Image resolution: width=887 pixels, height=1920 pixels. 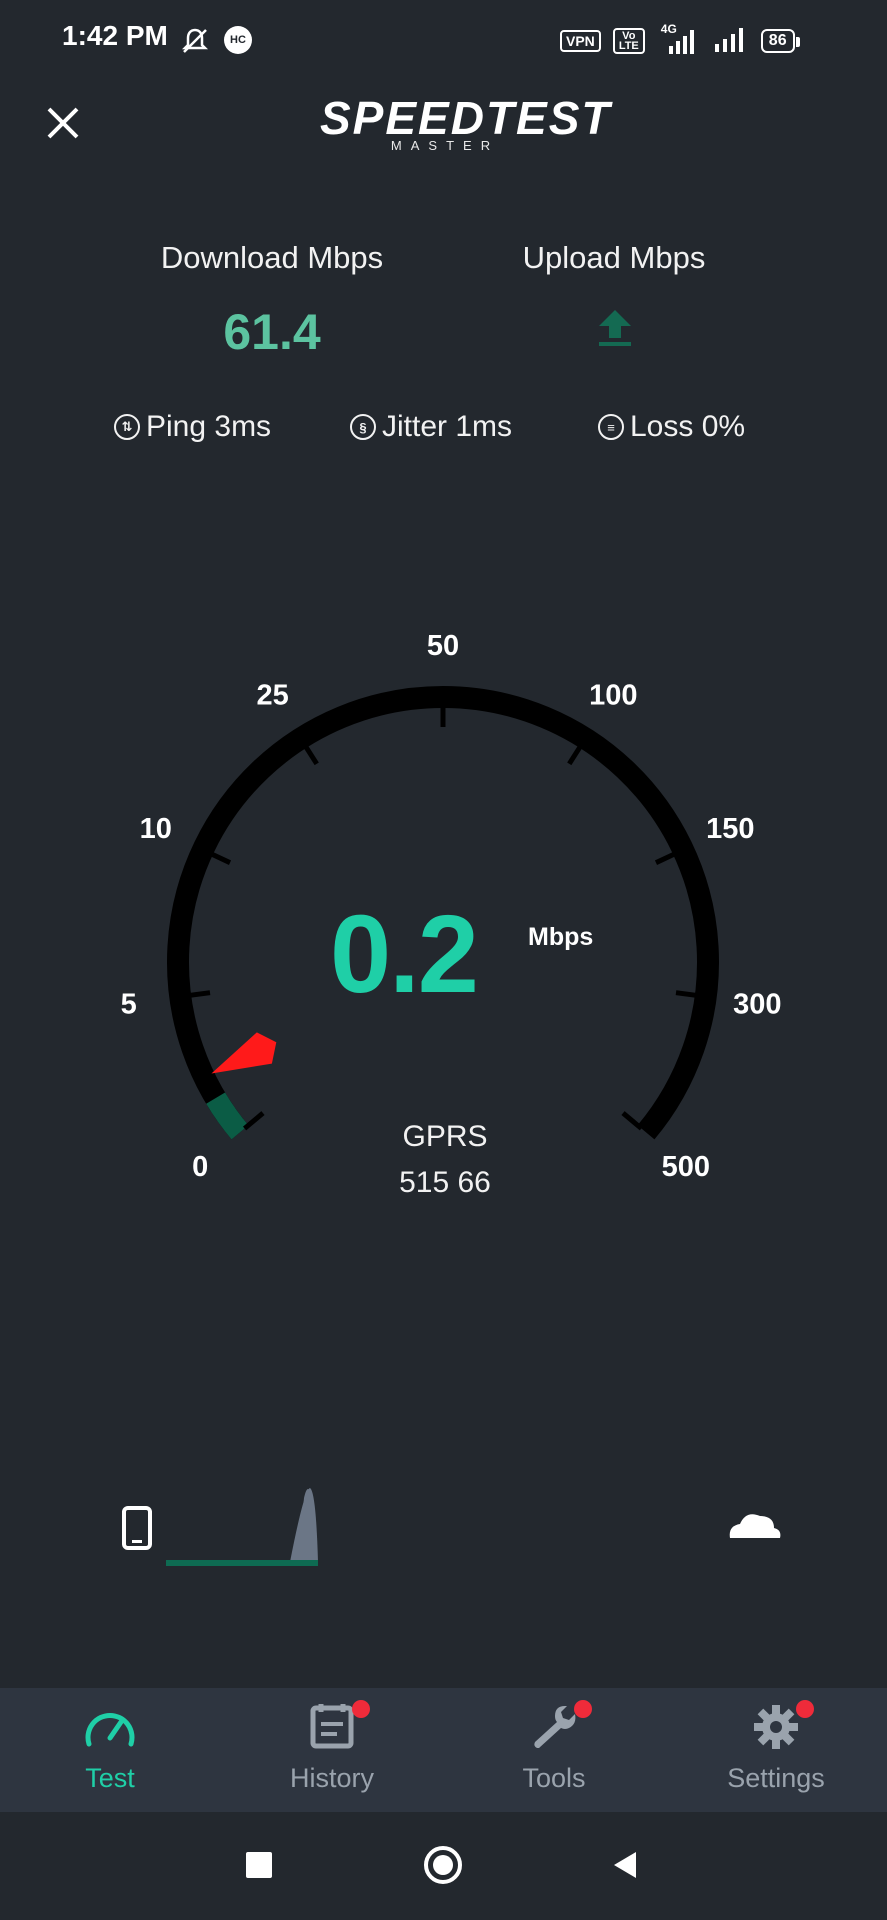 What do you see at coordinates (110, 1754) in the screenshot?
I see `nav-test: Test` at bounding box center [110, 1754].